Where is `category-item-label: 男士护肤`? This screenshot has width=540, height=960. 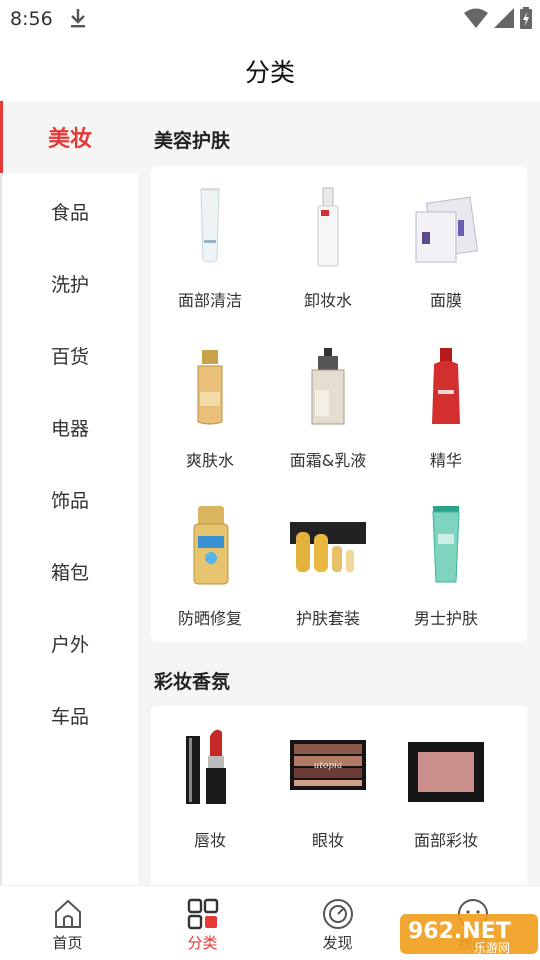 category-item-label: 男士护肤 is located at coordinates (445, 618).